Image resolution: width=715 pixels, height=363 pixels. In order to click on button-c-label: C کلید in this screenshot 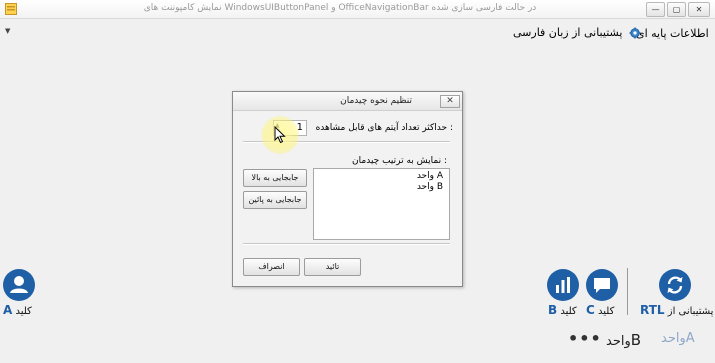, I will do `click(600, 310)`.